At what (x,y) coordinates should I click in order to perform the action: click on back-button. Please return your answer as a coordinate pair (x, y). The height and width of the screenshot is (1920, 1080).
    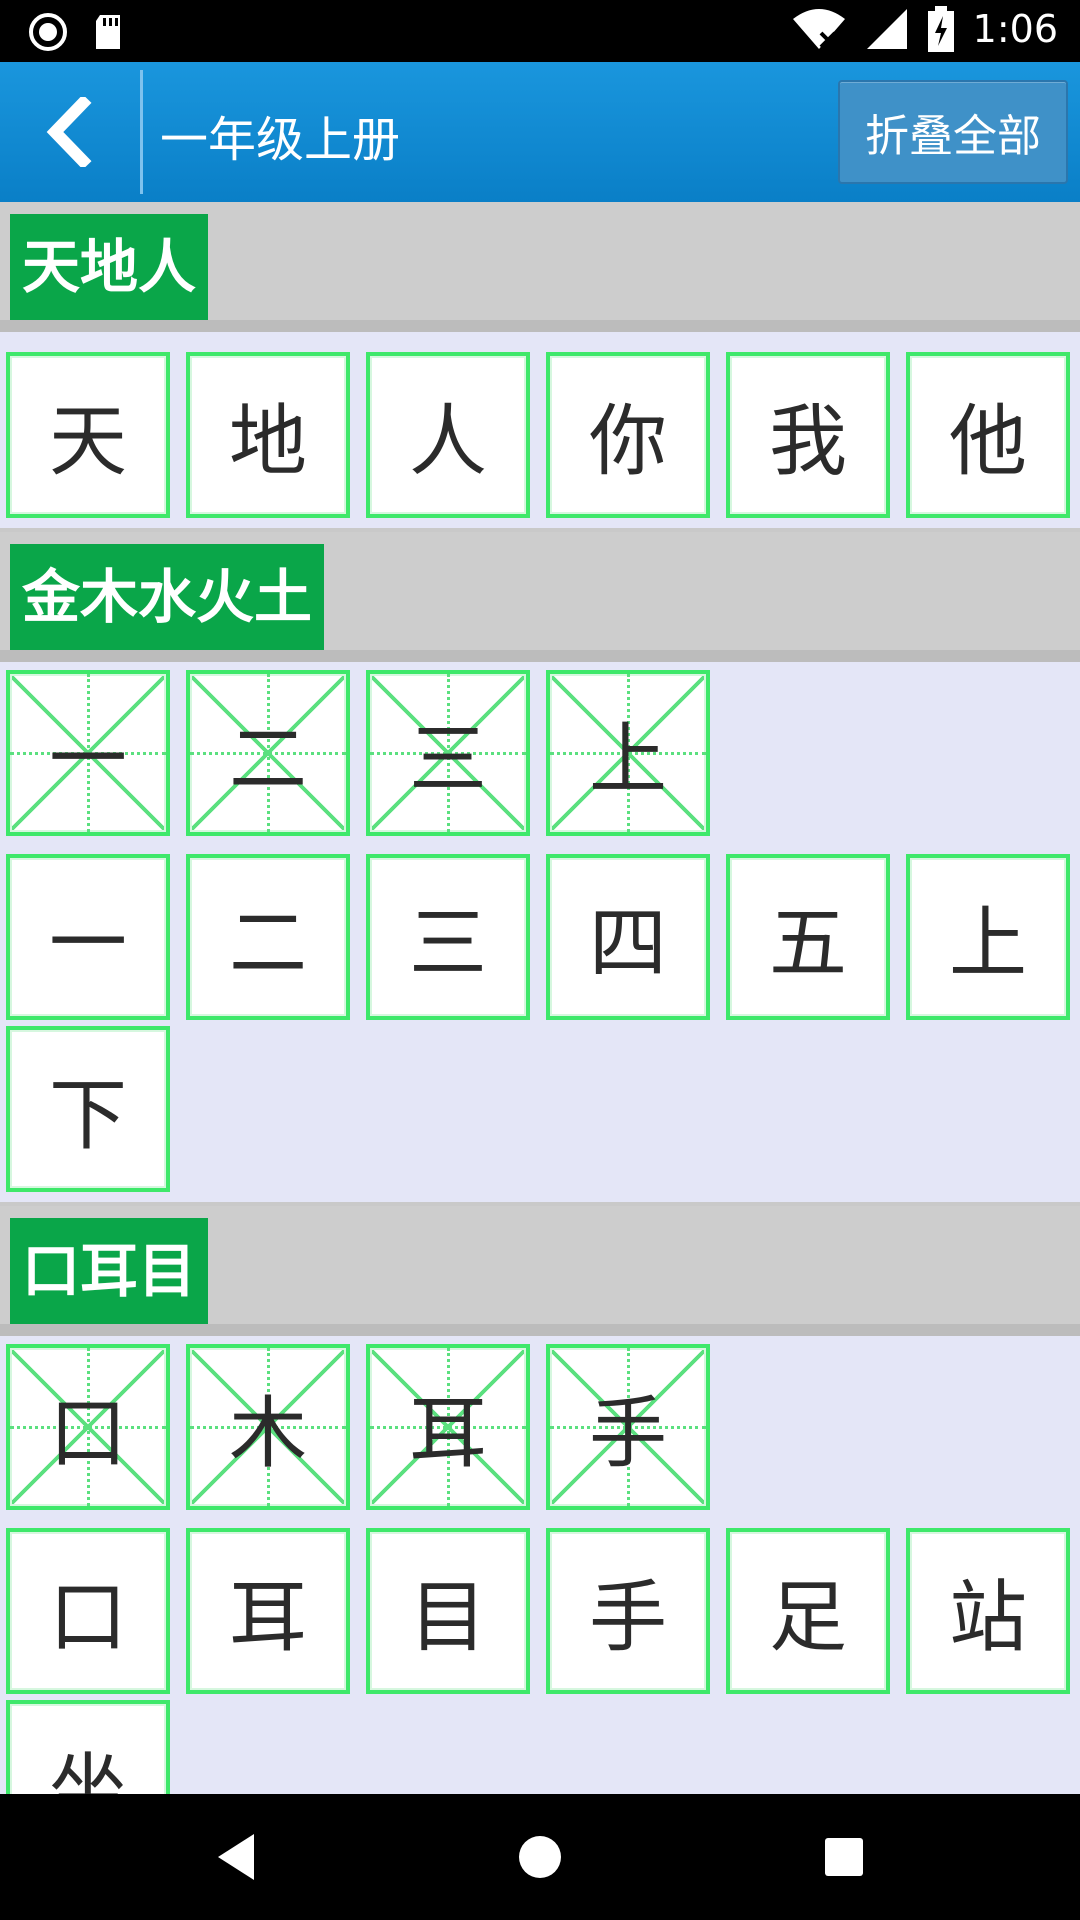
    Looking at the image, I should click on (70, 132).